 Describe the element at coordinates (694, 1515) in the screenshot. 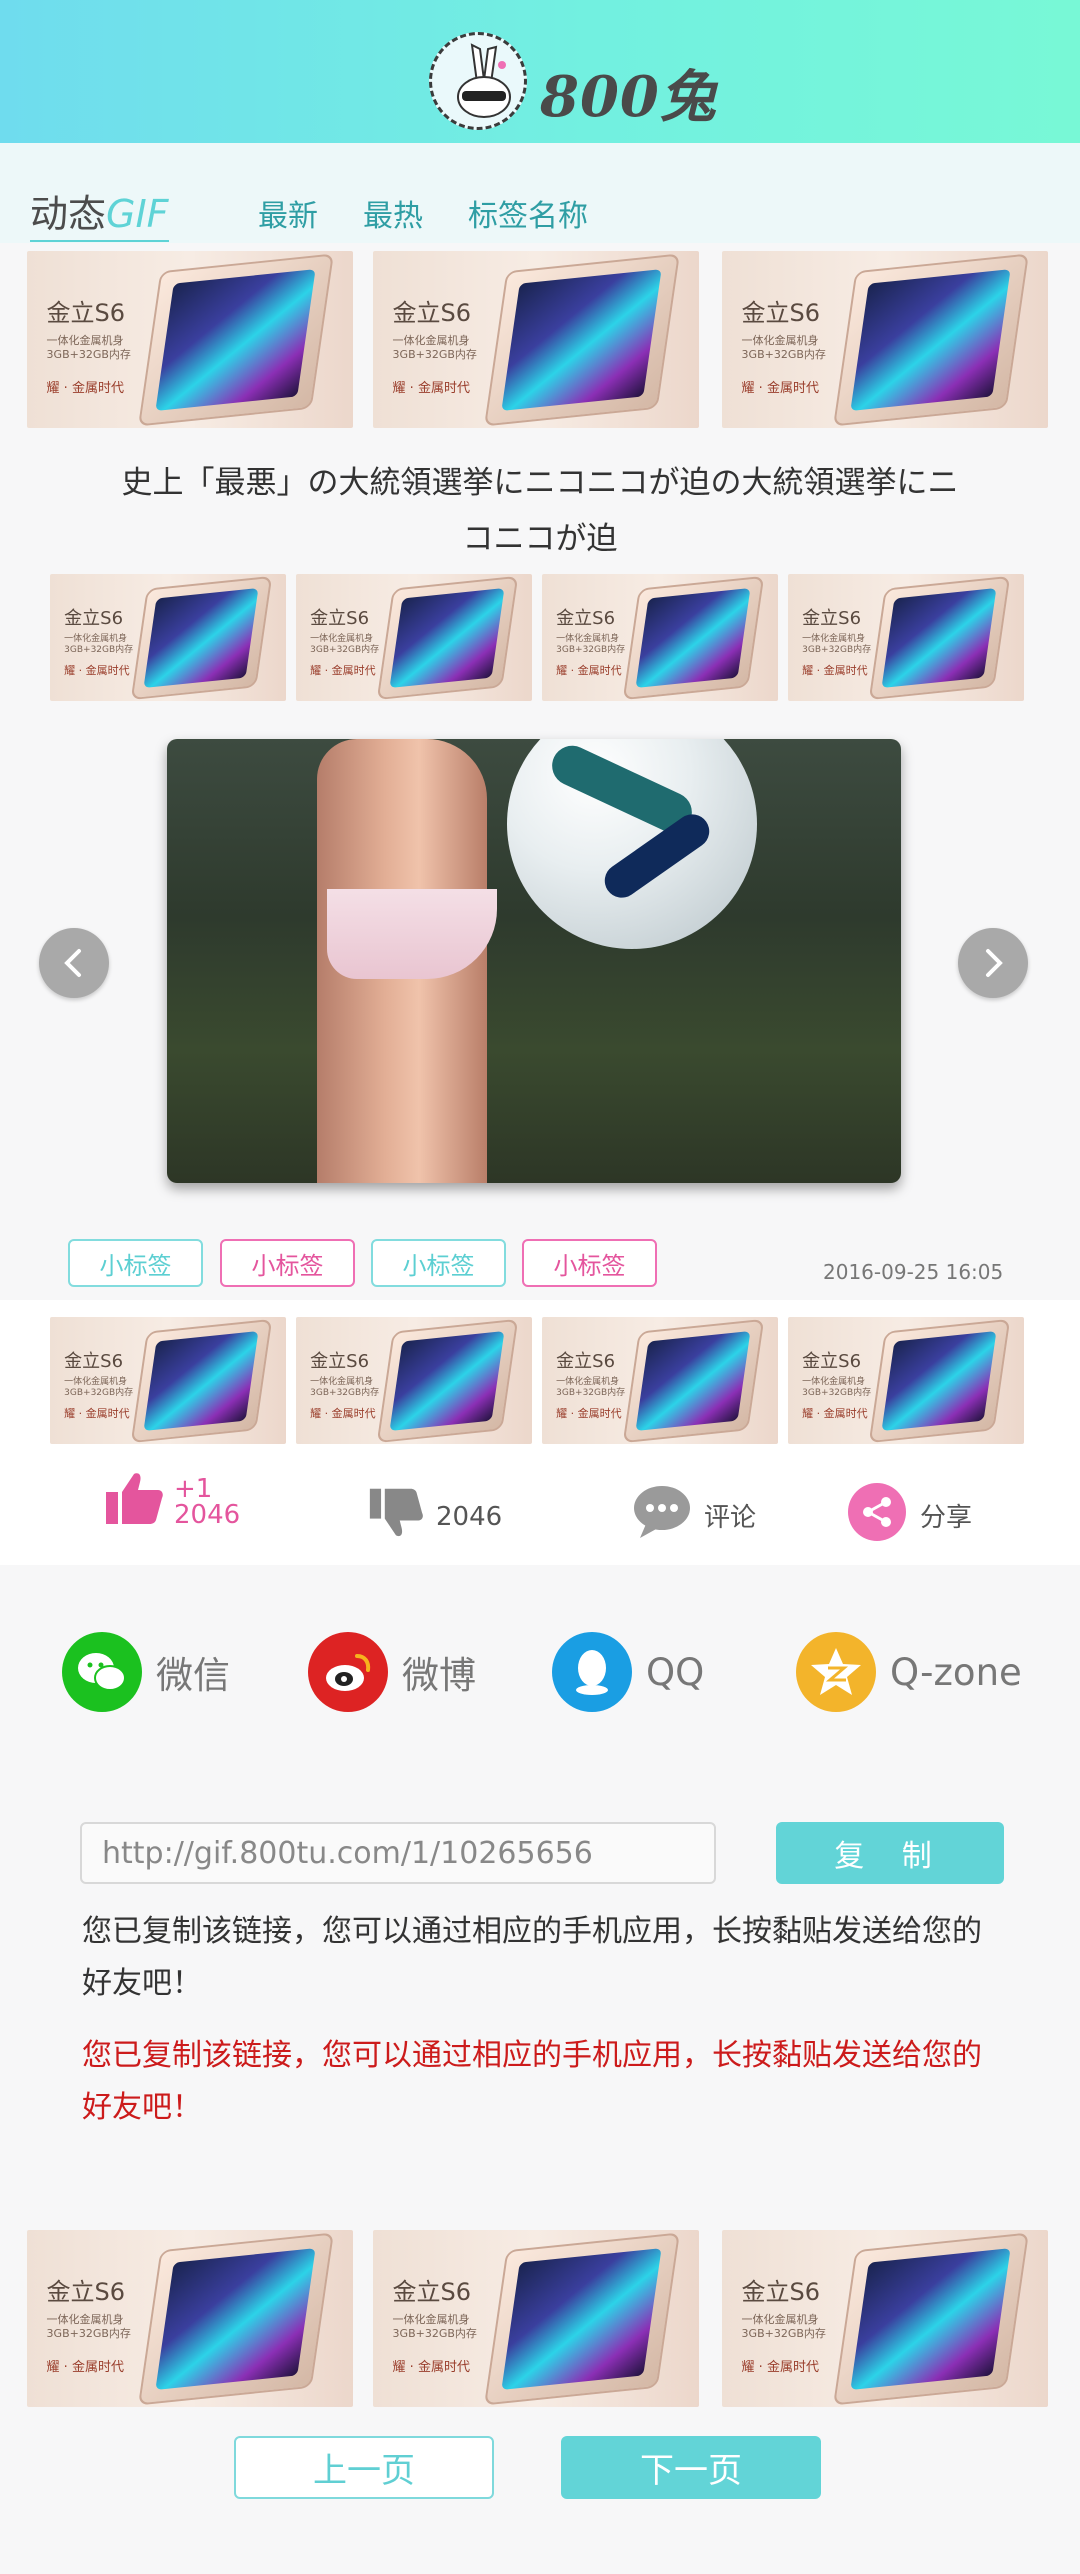

I see `comment-button: 评论` at that location.